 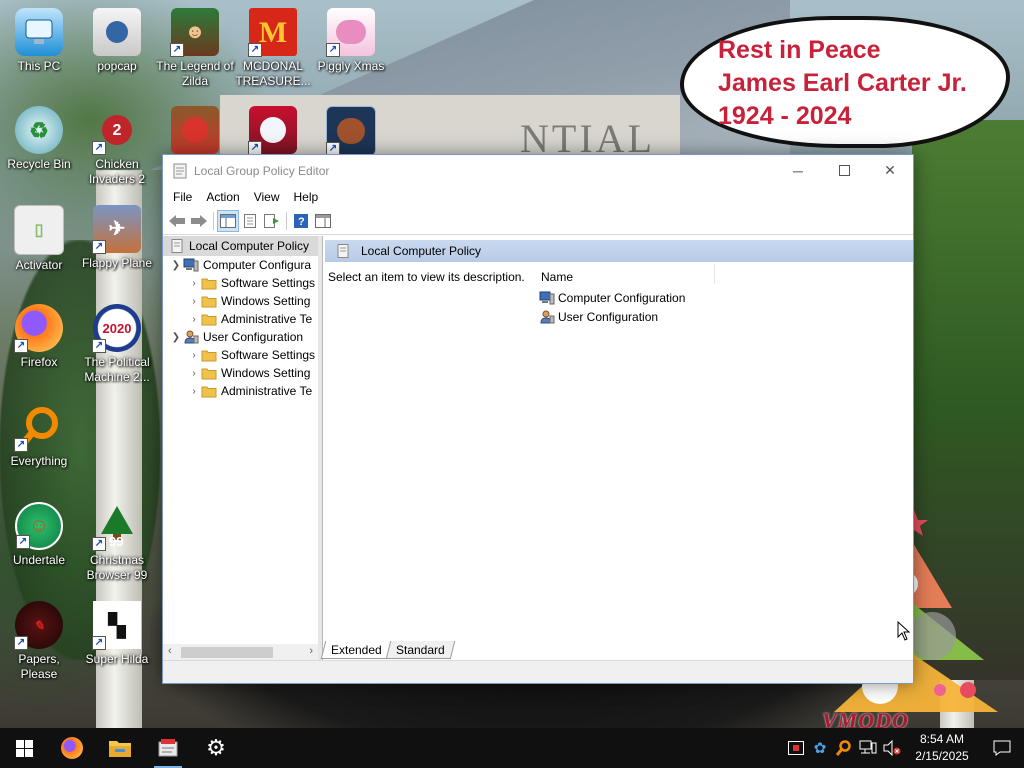 I want to click on tray-everything-icon, so click(x=844, y=748).